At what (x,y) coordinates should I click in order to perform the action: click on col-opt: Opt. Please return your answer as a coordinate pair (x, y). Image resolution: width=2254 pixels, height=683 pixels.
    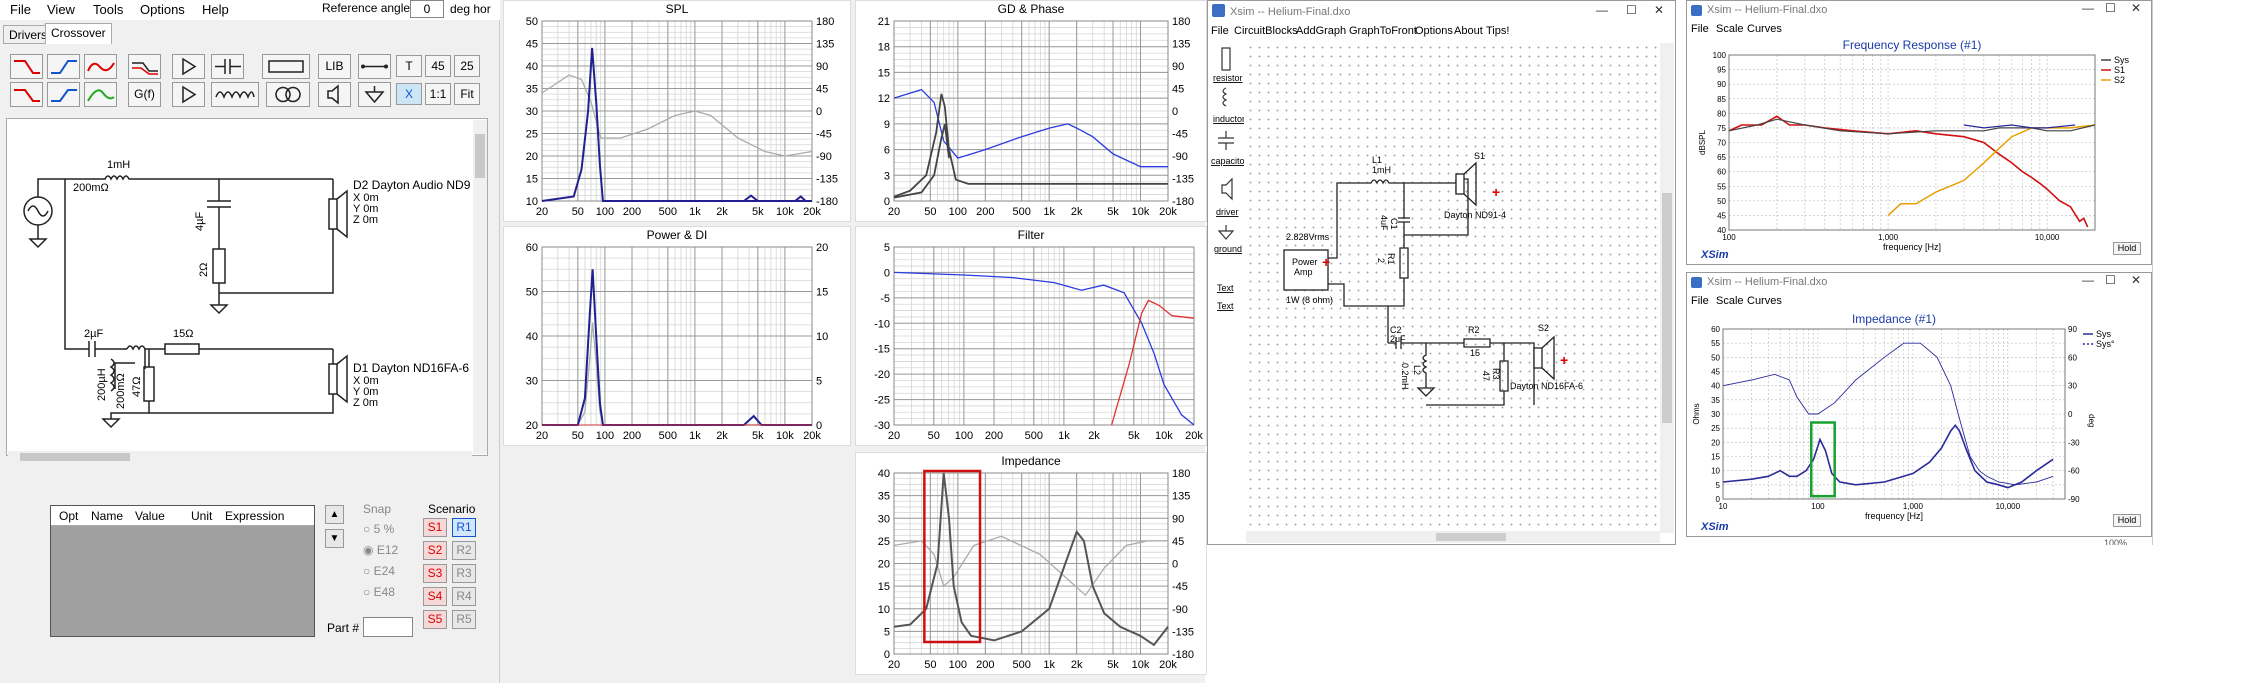
    Looking at the image, I should click on (68, 516).